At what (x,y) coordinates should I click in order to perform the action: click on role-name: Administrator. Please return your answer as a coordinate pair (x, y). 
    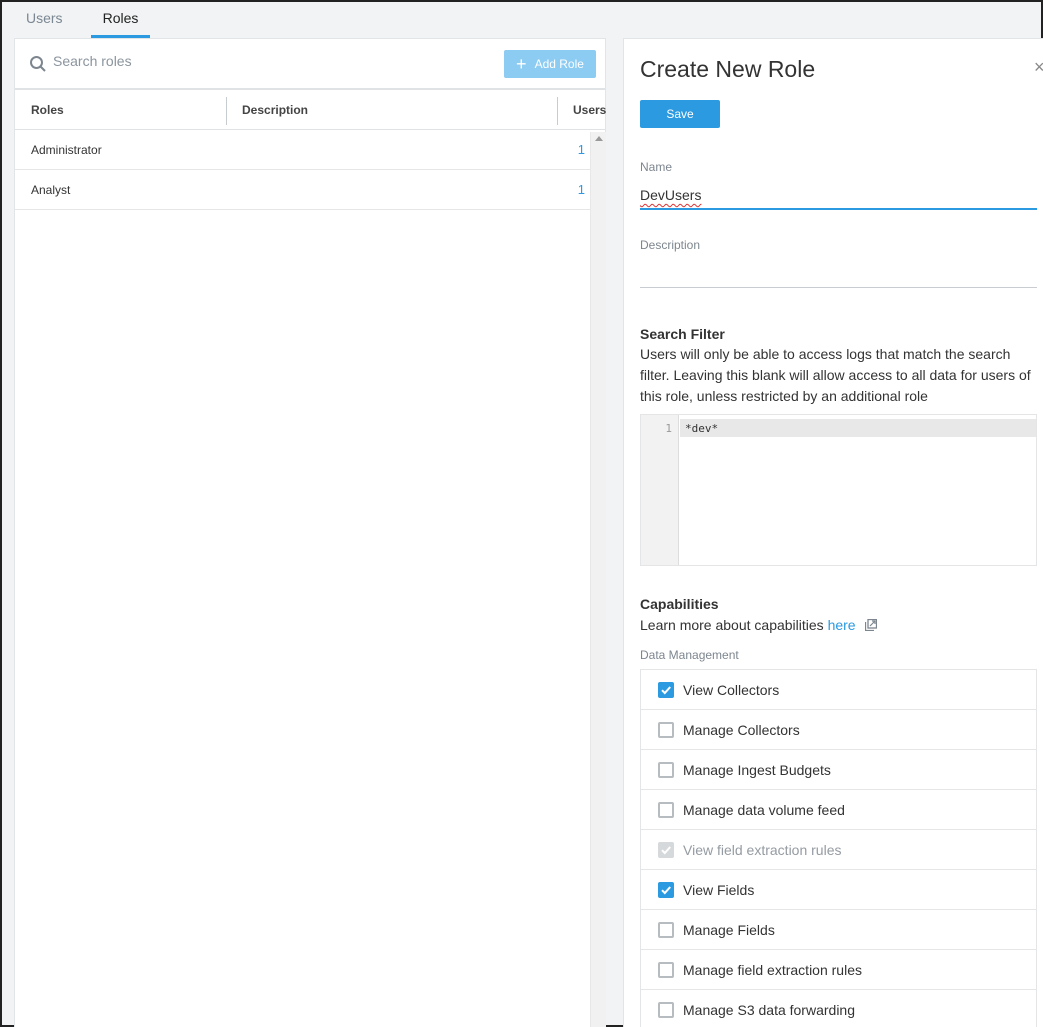
    Looking at the image, I should click on (66, 150).